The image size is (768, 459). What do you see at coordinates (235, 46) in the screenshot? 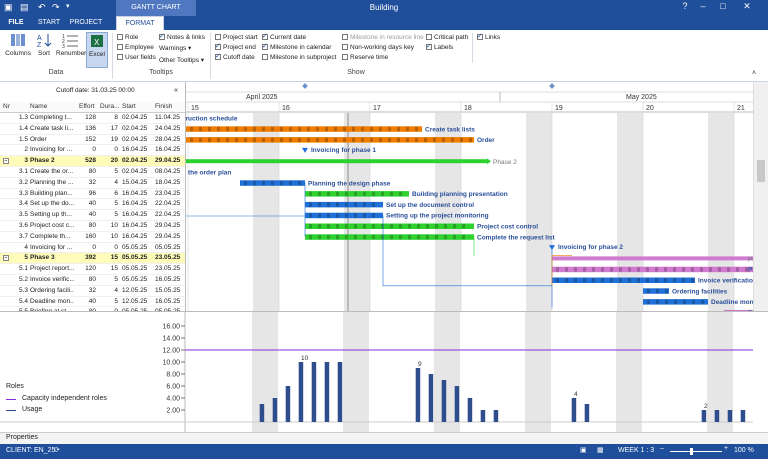
I see `project-end-checkbox: Project end` at bounding box center [235, 46].